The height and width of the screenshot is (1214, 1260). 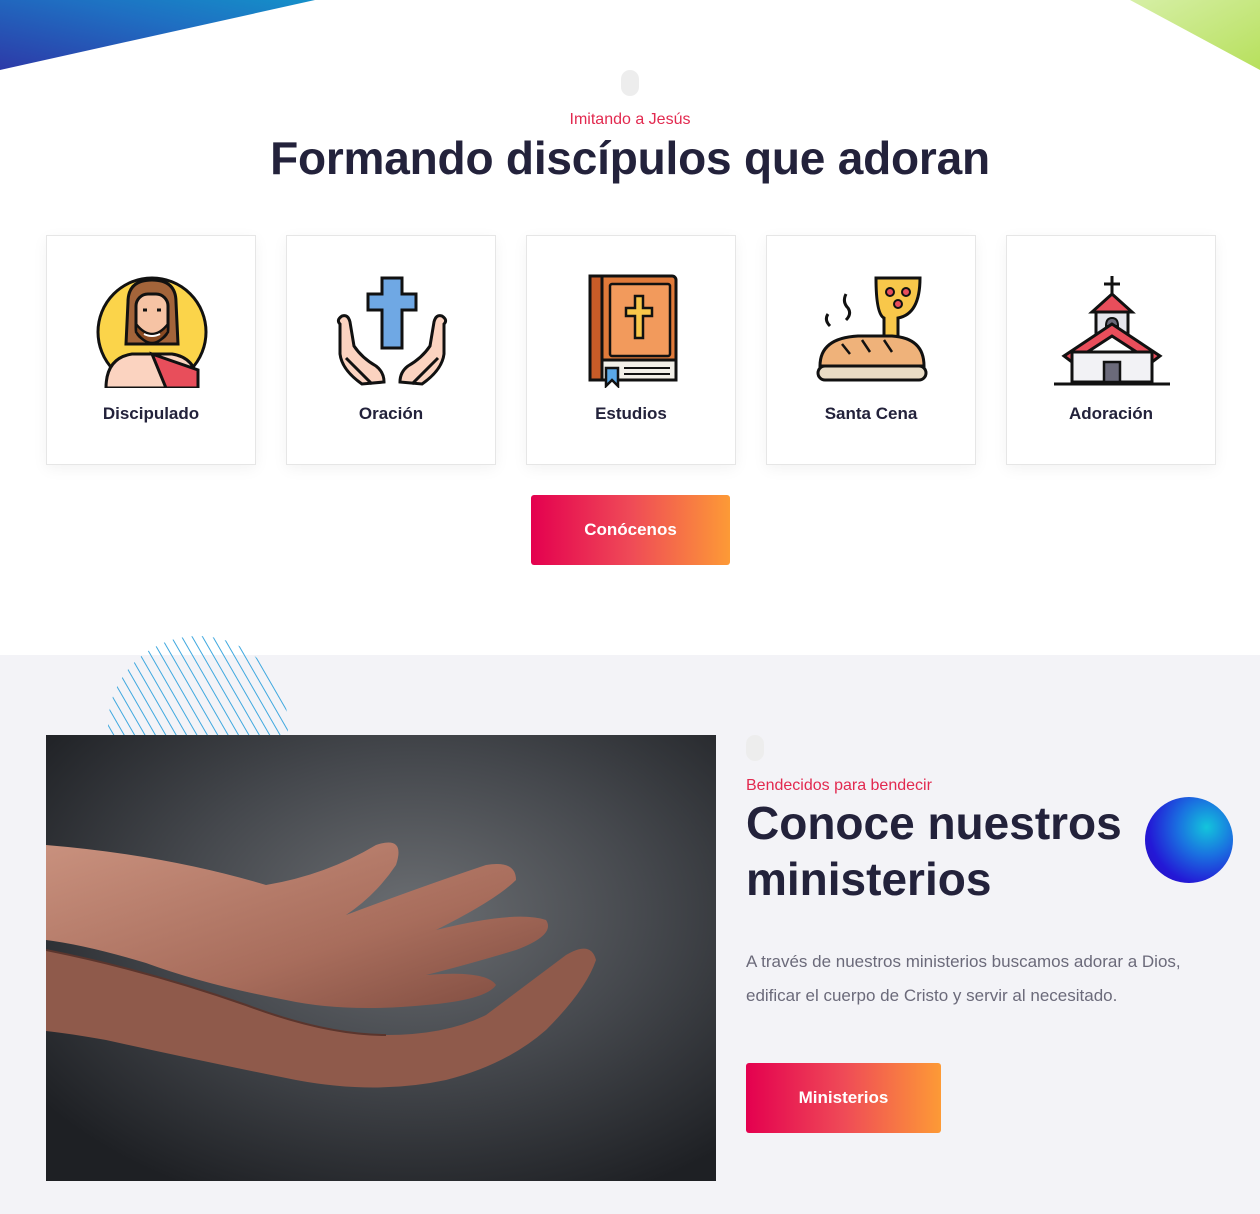 I want to click on feature-card-adoracion: Adoración, so click(x=1111, y=350).